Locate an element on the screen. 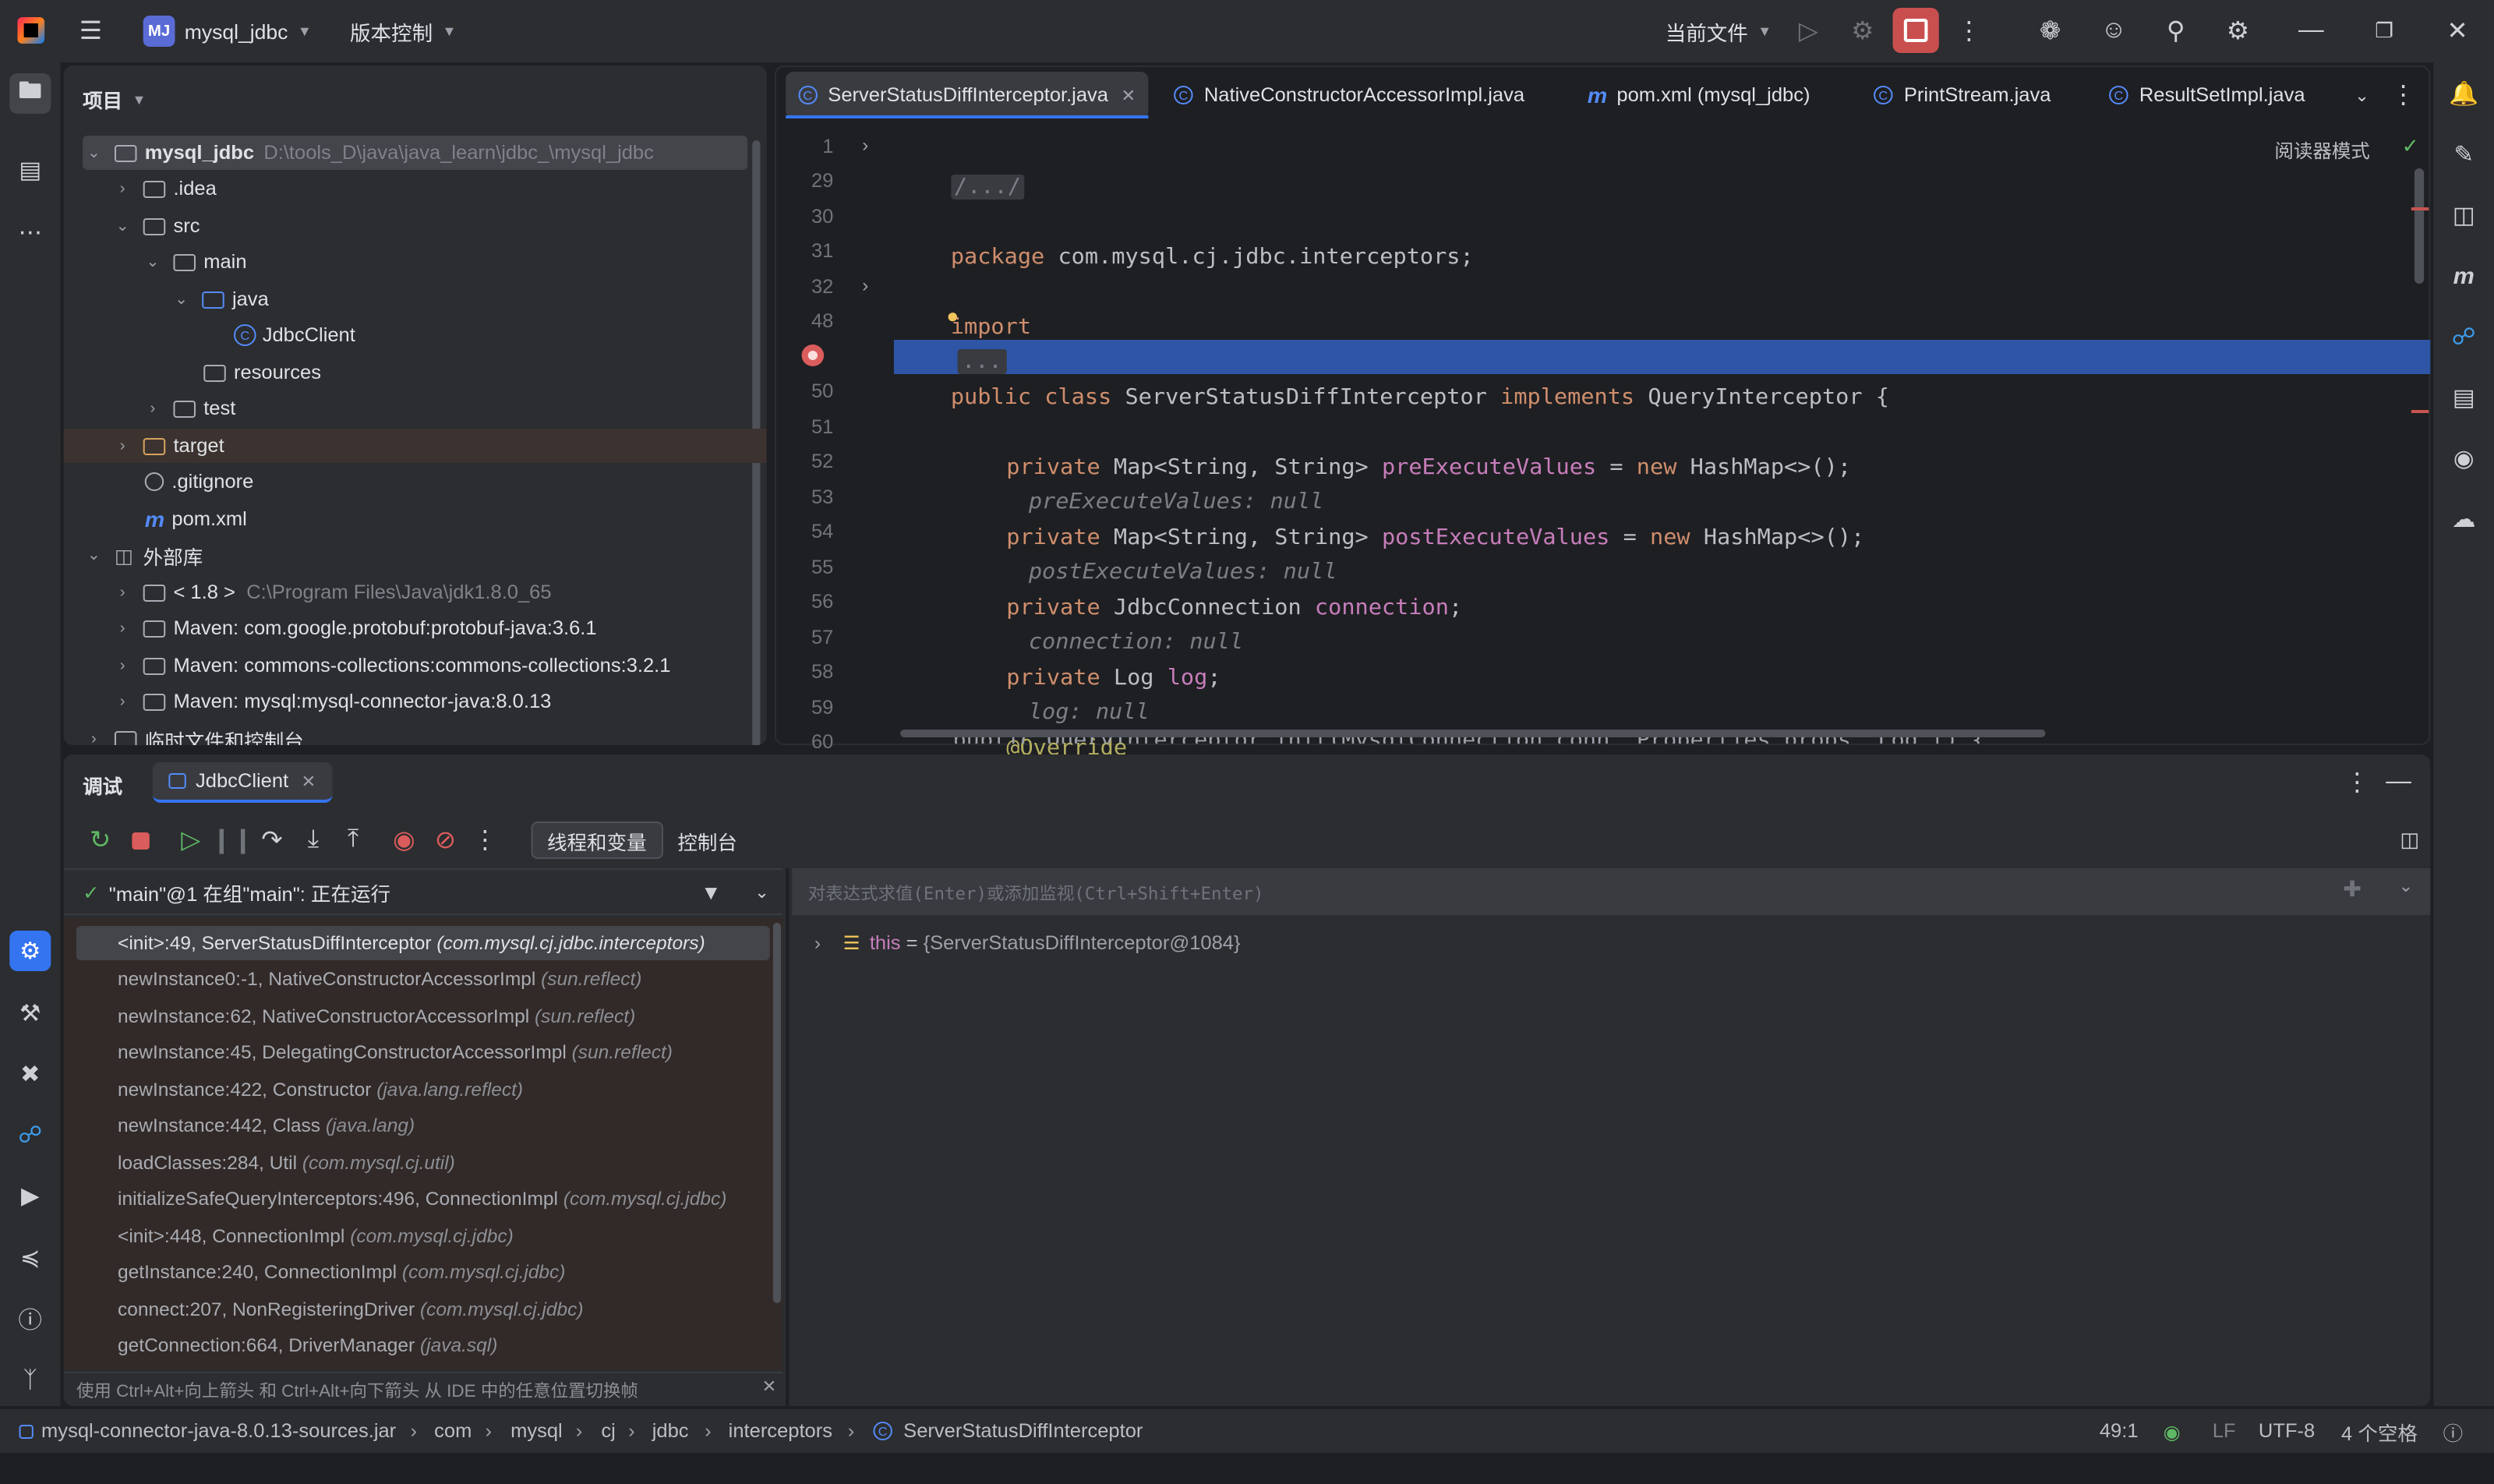  step-over-icon: ↷ is located at coordinates (271, 840).